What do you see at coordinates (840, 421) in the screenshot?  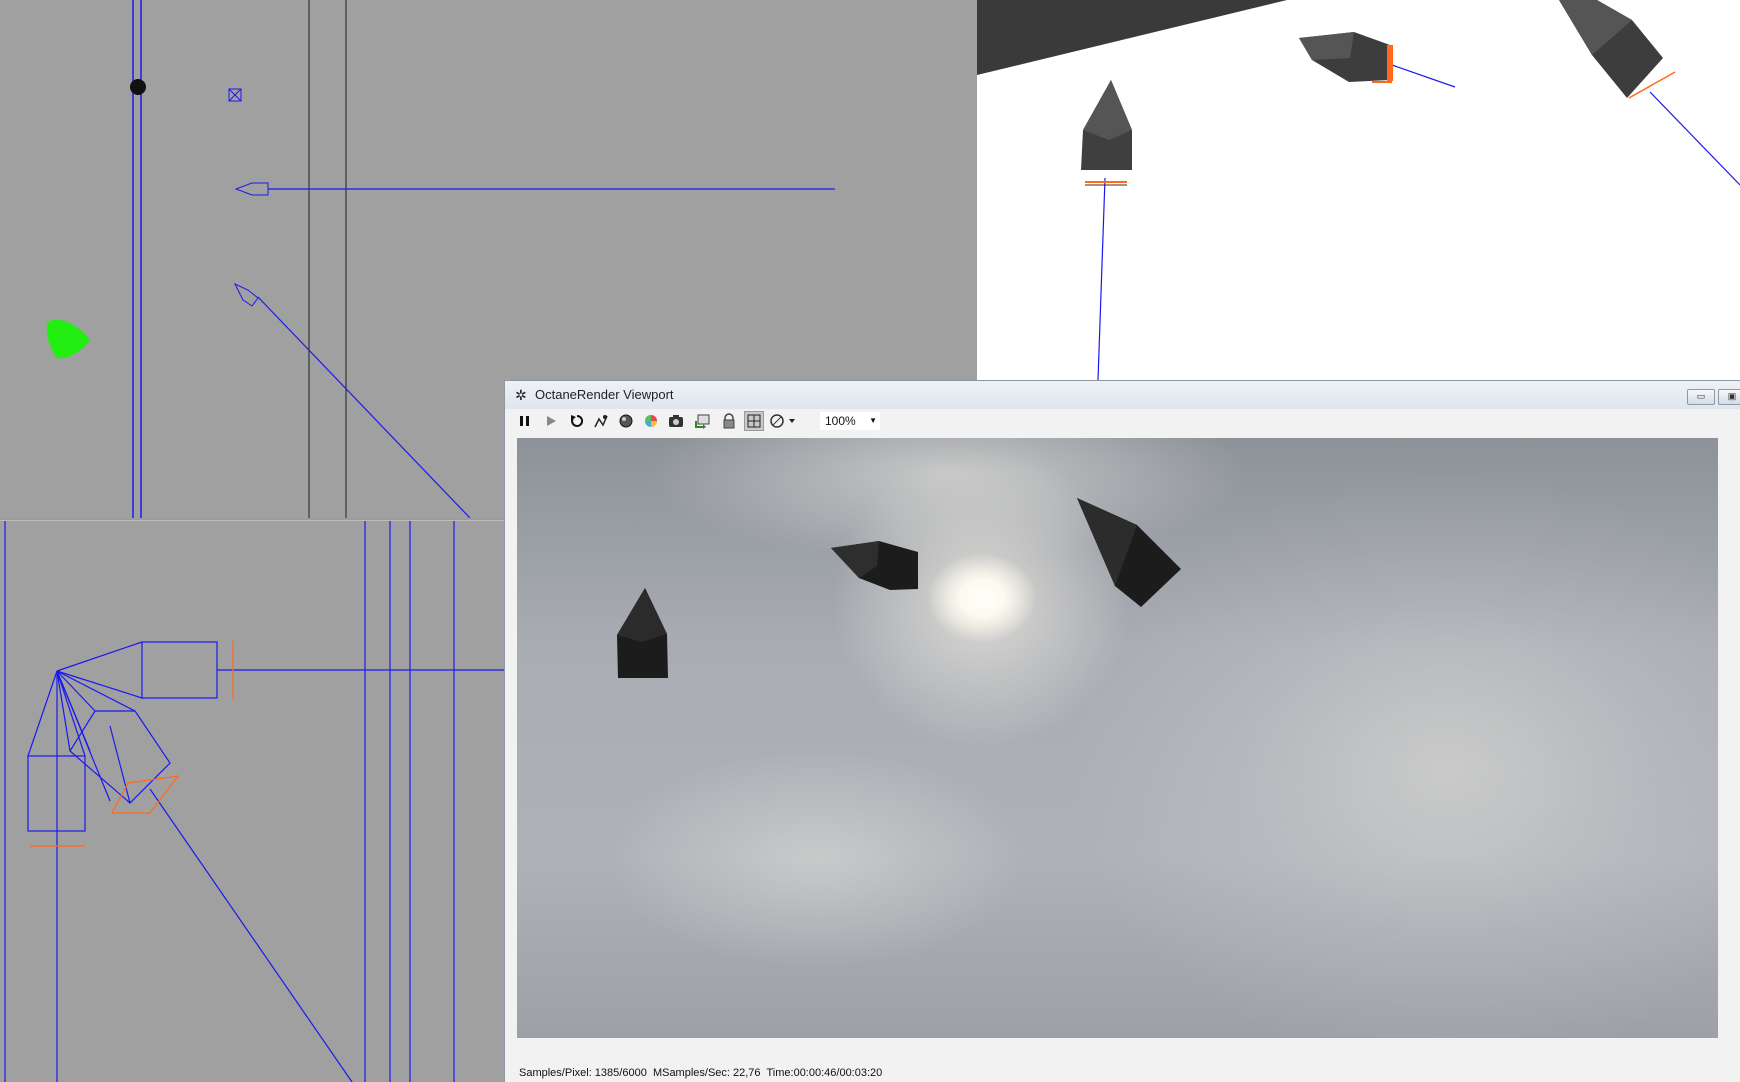 I see `zoom-value: 100%` at bounding box center [840, 421].